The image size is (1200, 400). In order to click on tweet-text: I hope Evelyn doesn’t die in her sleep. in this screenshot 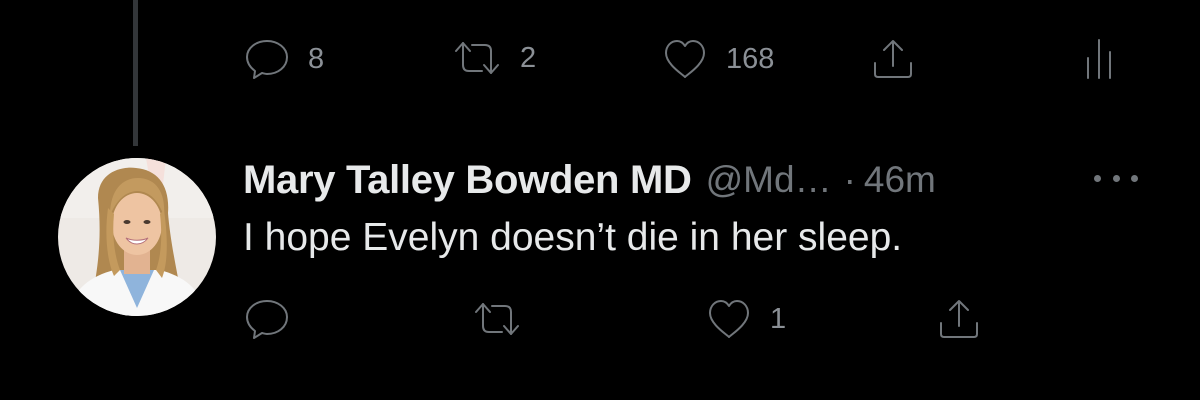, I will do `click(573, 237)`.